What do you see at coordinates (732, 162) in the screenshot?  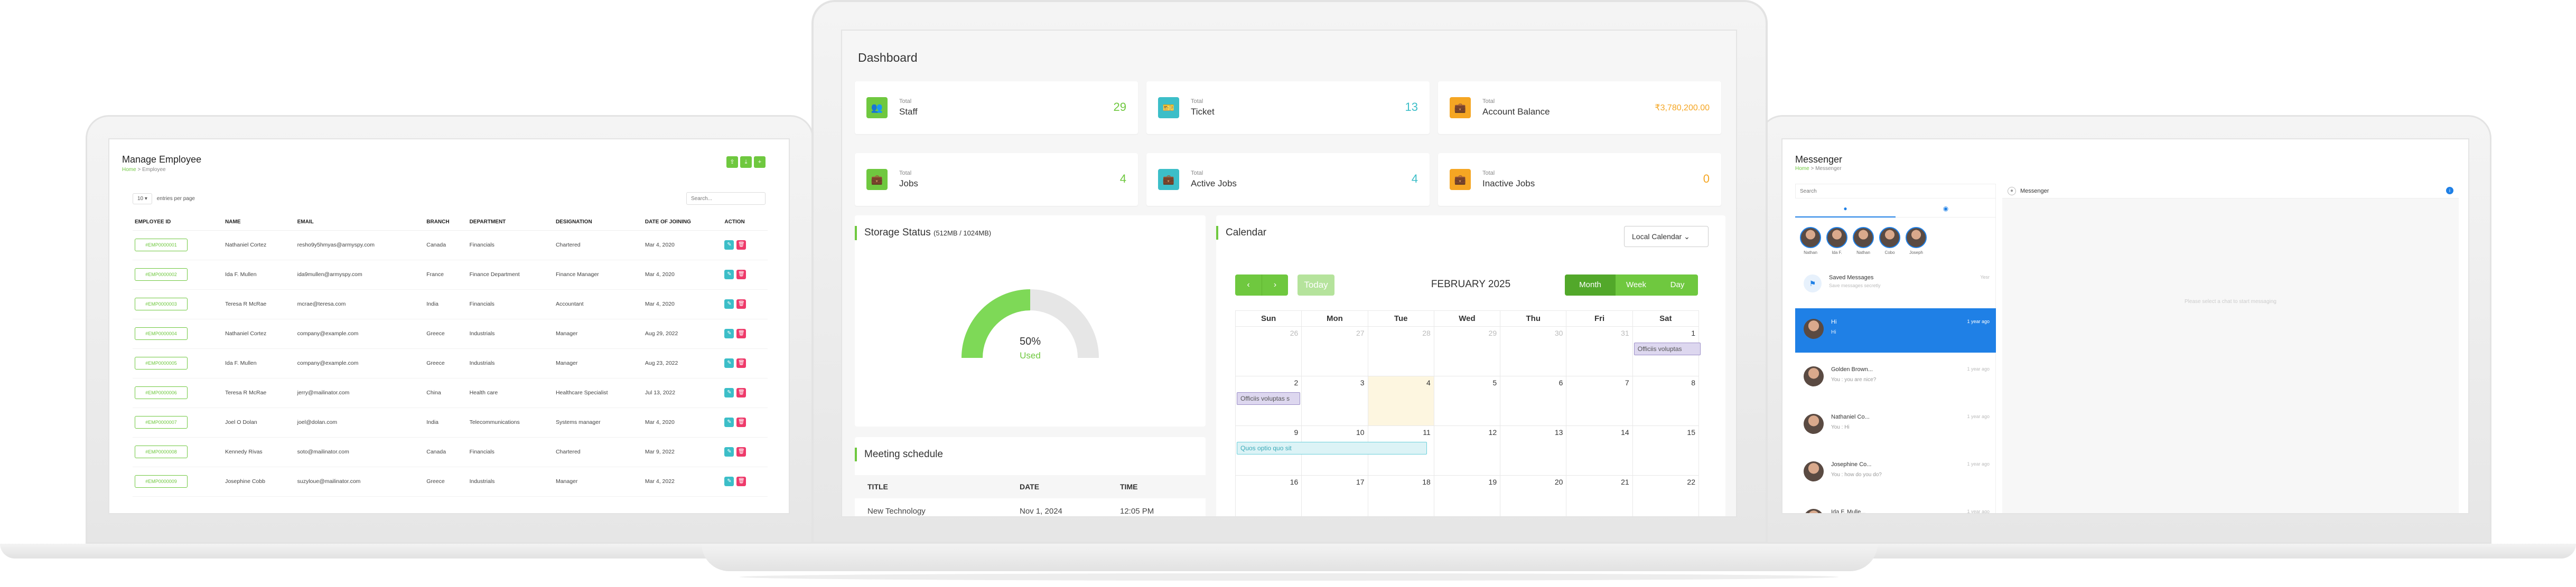 I see `import-icon: ⇪` at bounding box center [732, 162].